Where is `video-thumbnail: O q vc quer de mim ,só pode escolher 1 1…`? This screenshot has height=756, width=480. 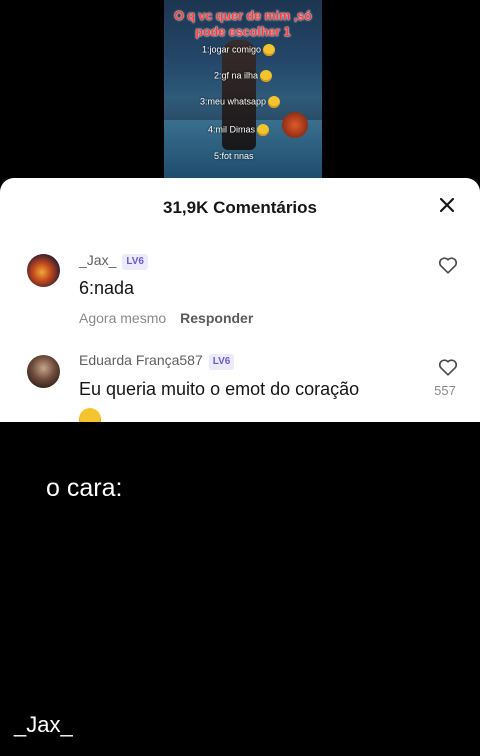 video-thumbnail: O q vc quer de mim ,só pode escolher 1 1… is located at coordinates (243, 89).